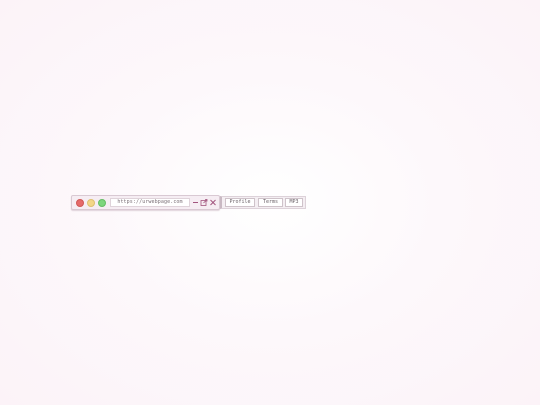  What do you see at coordinates (80, 203) in the screenshot?
I see `close-window-dot` at bounding box center [80, 203].